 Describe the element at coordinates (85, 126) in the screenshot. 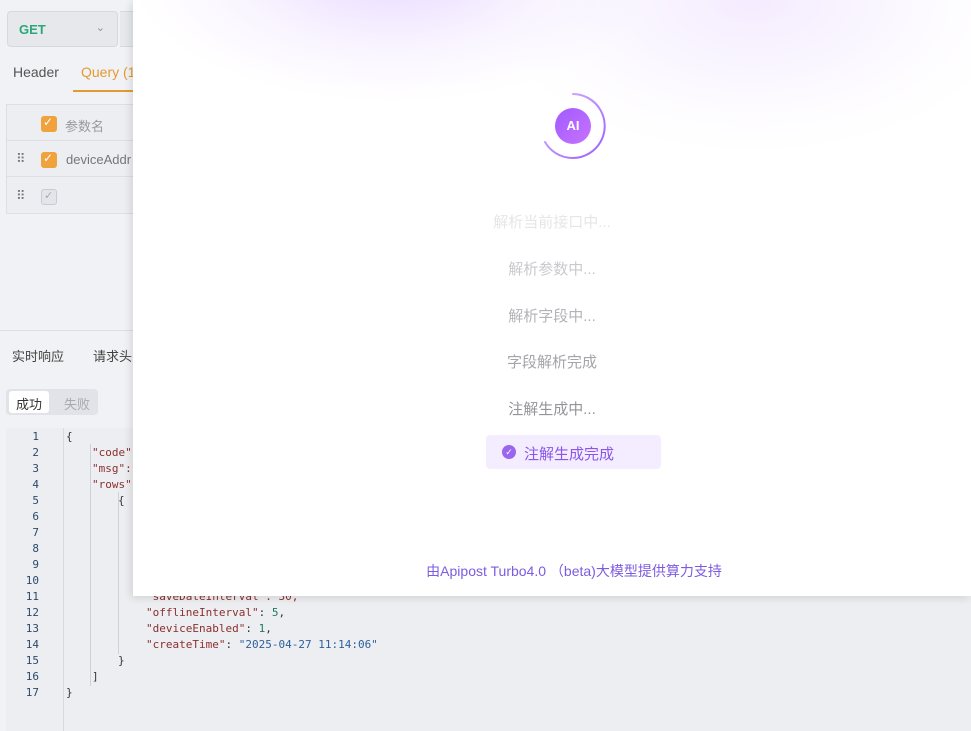

I see `param-name-header: 参数名` at that location.